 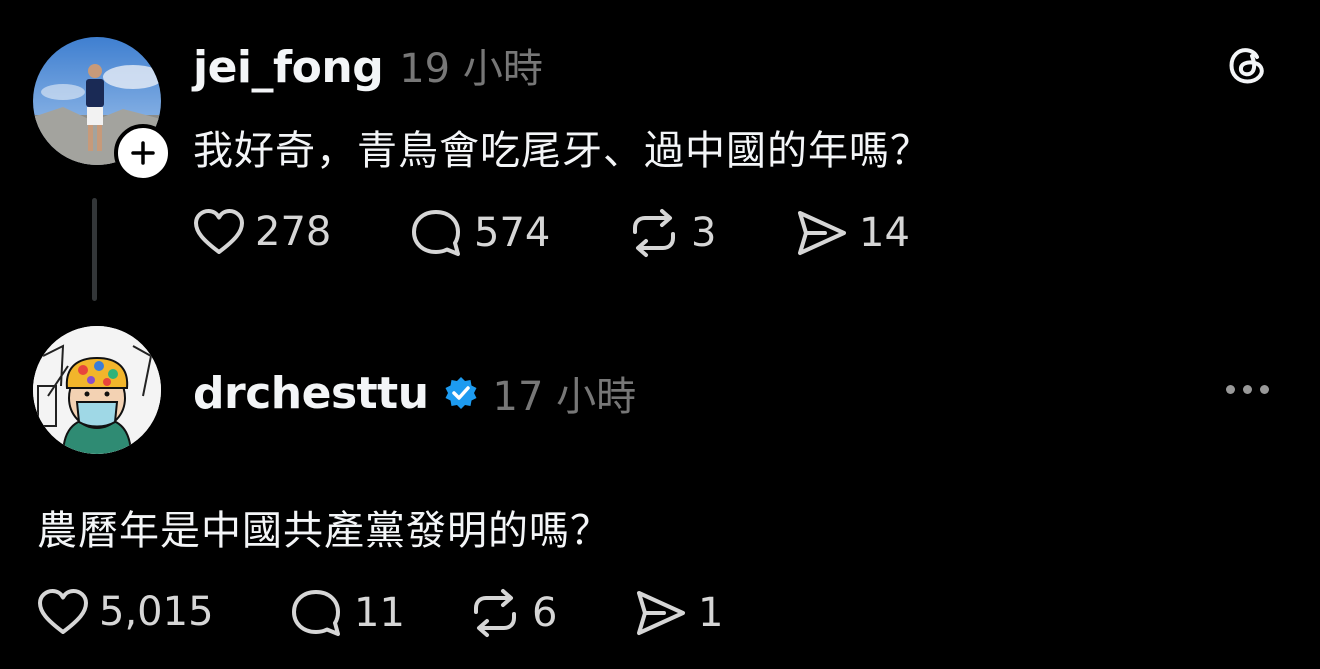 I want to click on reply-count: 574, so click(x=512, y=233).